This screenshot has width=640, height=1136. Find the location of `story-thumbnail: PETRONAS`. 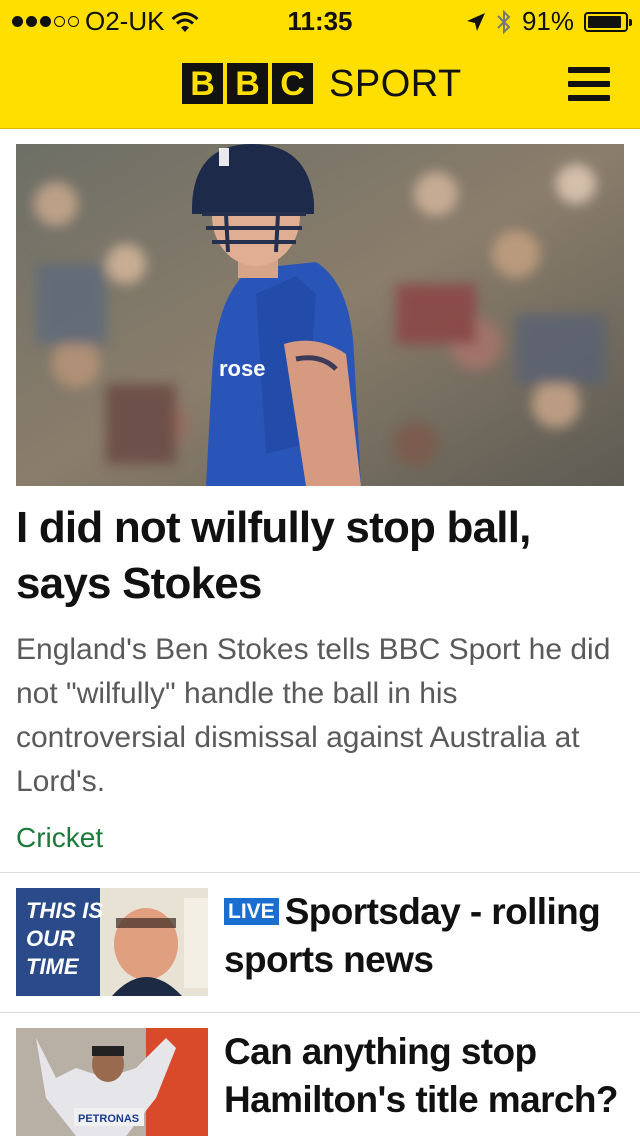

story-thumbnail: PETRONAS is located at coordinates (112, 1082).